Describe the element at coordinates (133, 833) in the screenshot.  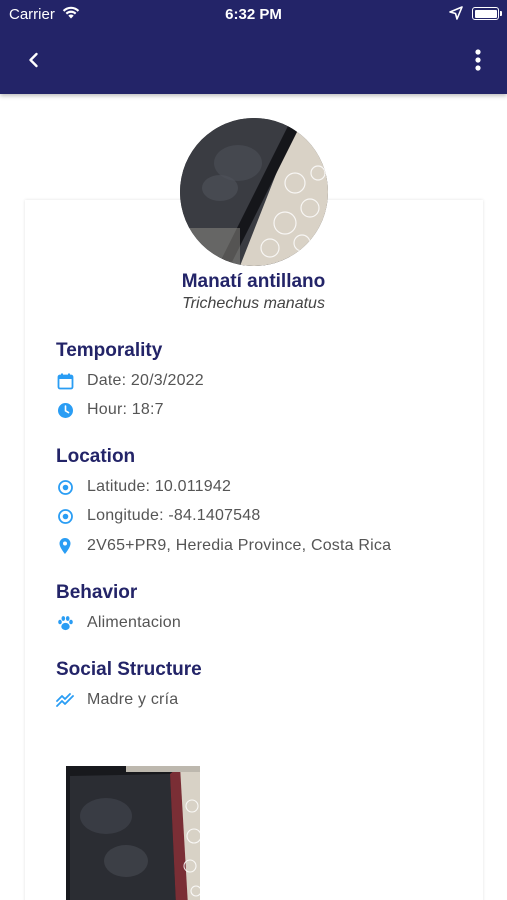
I see `sighting-photo` at that location.